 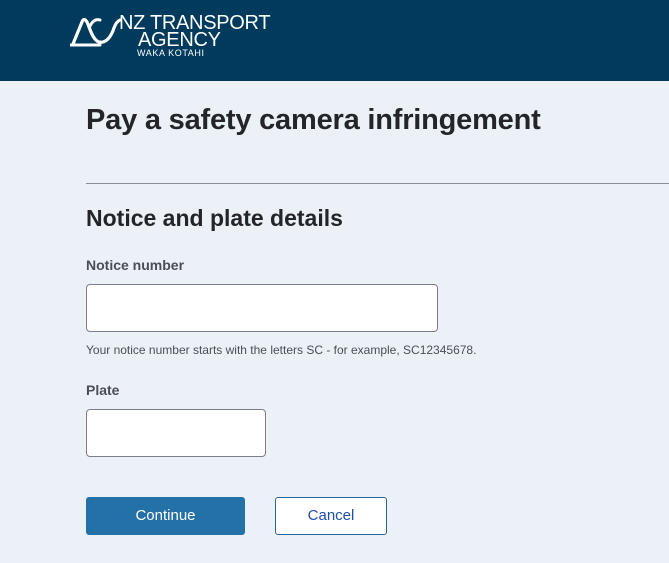 What do you see at coordinates (103, 390) in the screenshot?
I see `plate-label: Plate` at bounding box center [103, 390].